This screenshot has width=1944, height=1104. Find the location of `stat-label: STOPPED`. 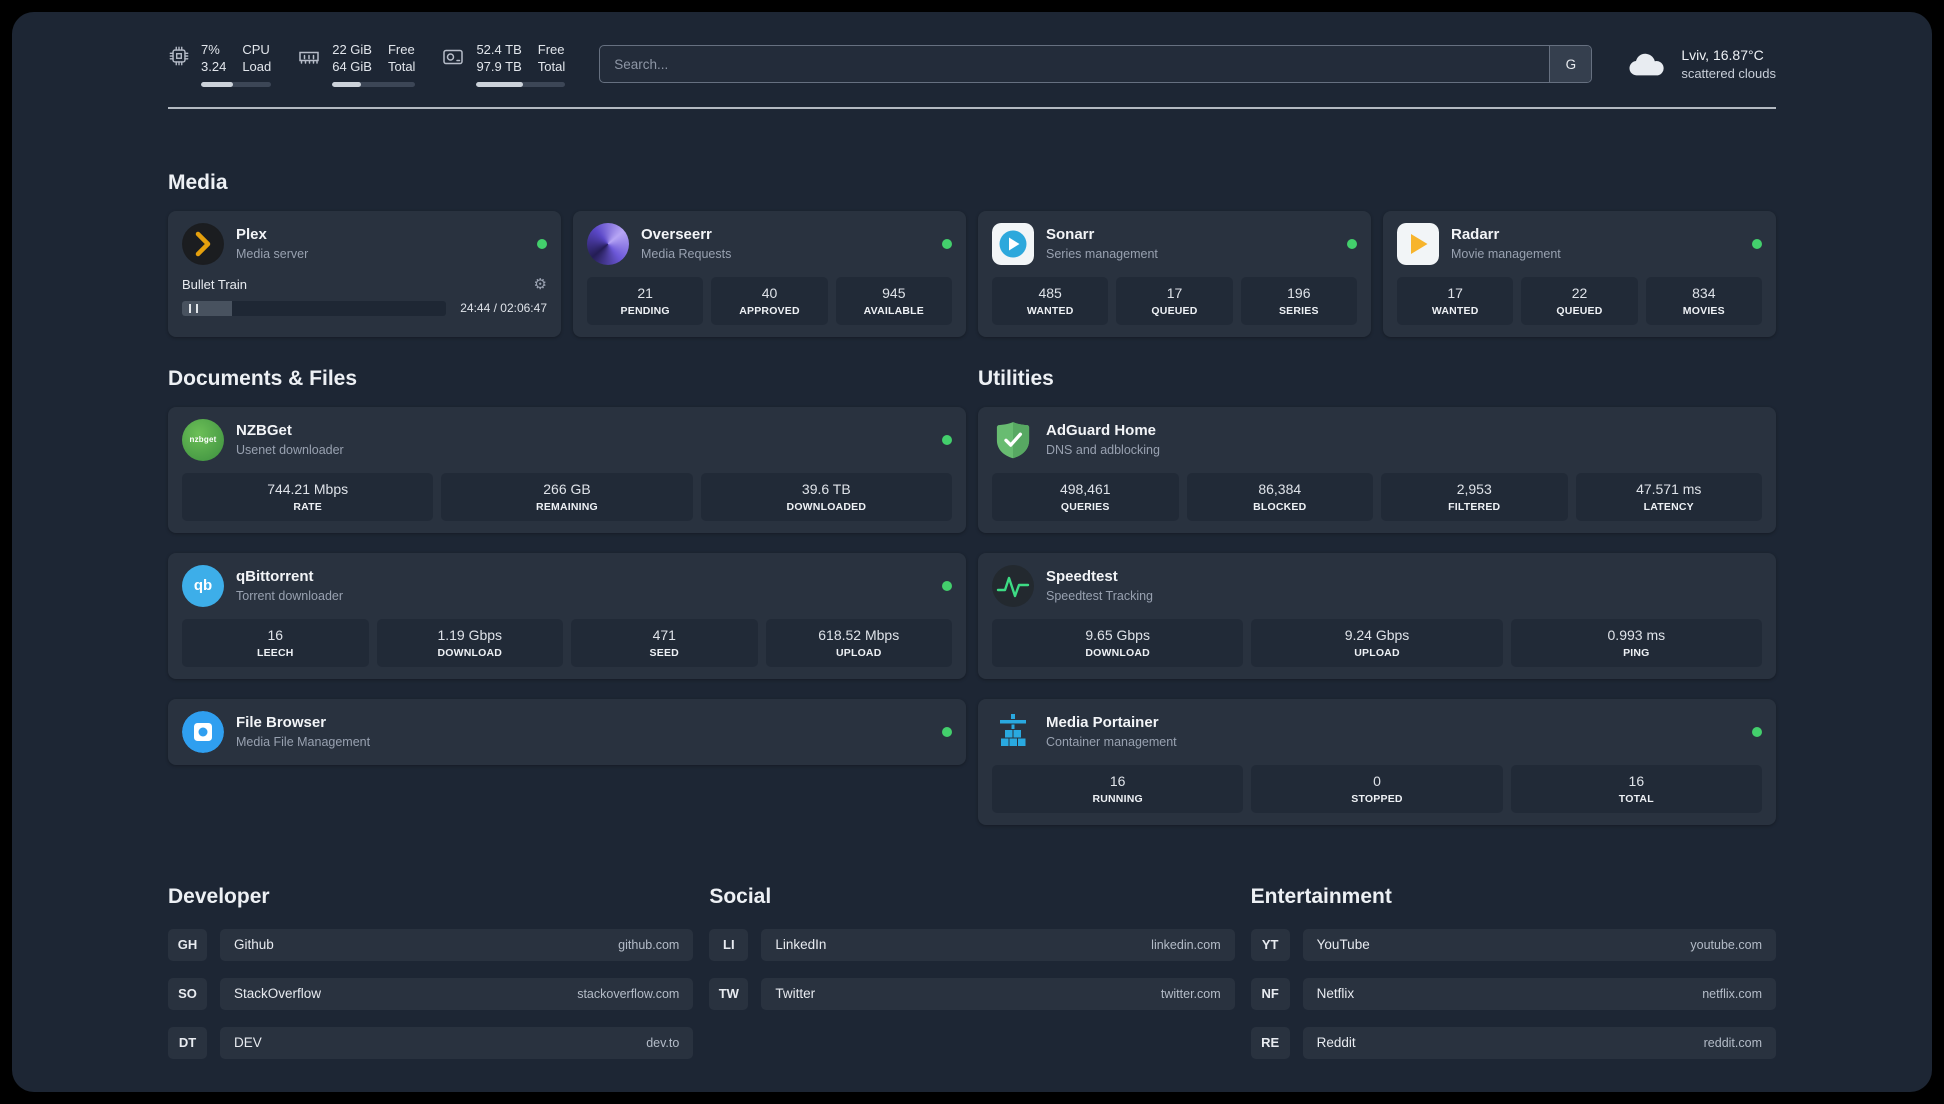

stat-label: STOPPED is located at coordinates (1377, 798).